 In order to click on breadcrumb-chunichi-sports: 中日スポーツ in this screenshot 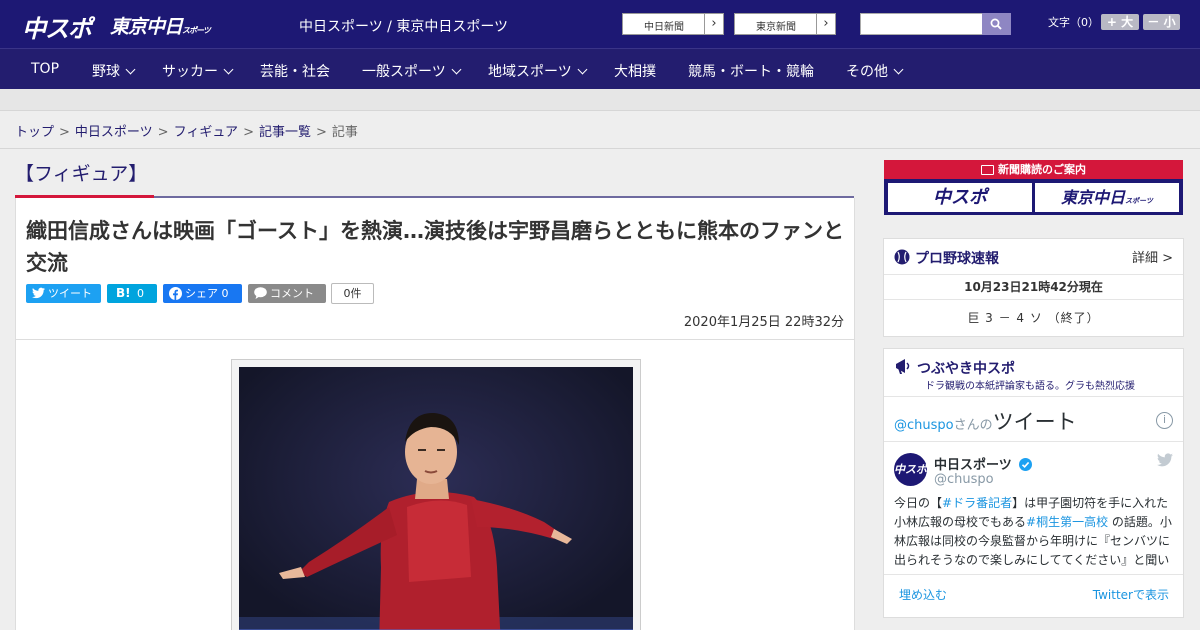, I will do `click(114, 132)`.